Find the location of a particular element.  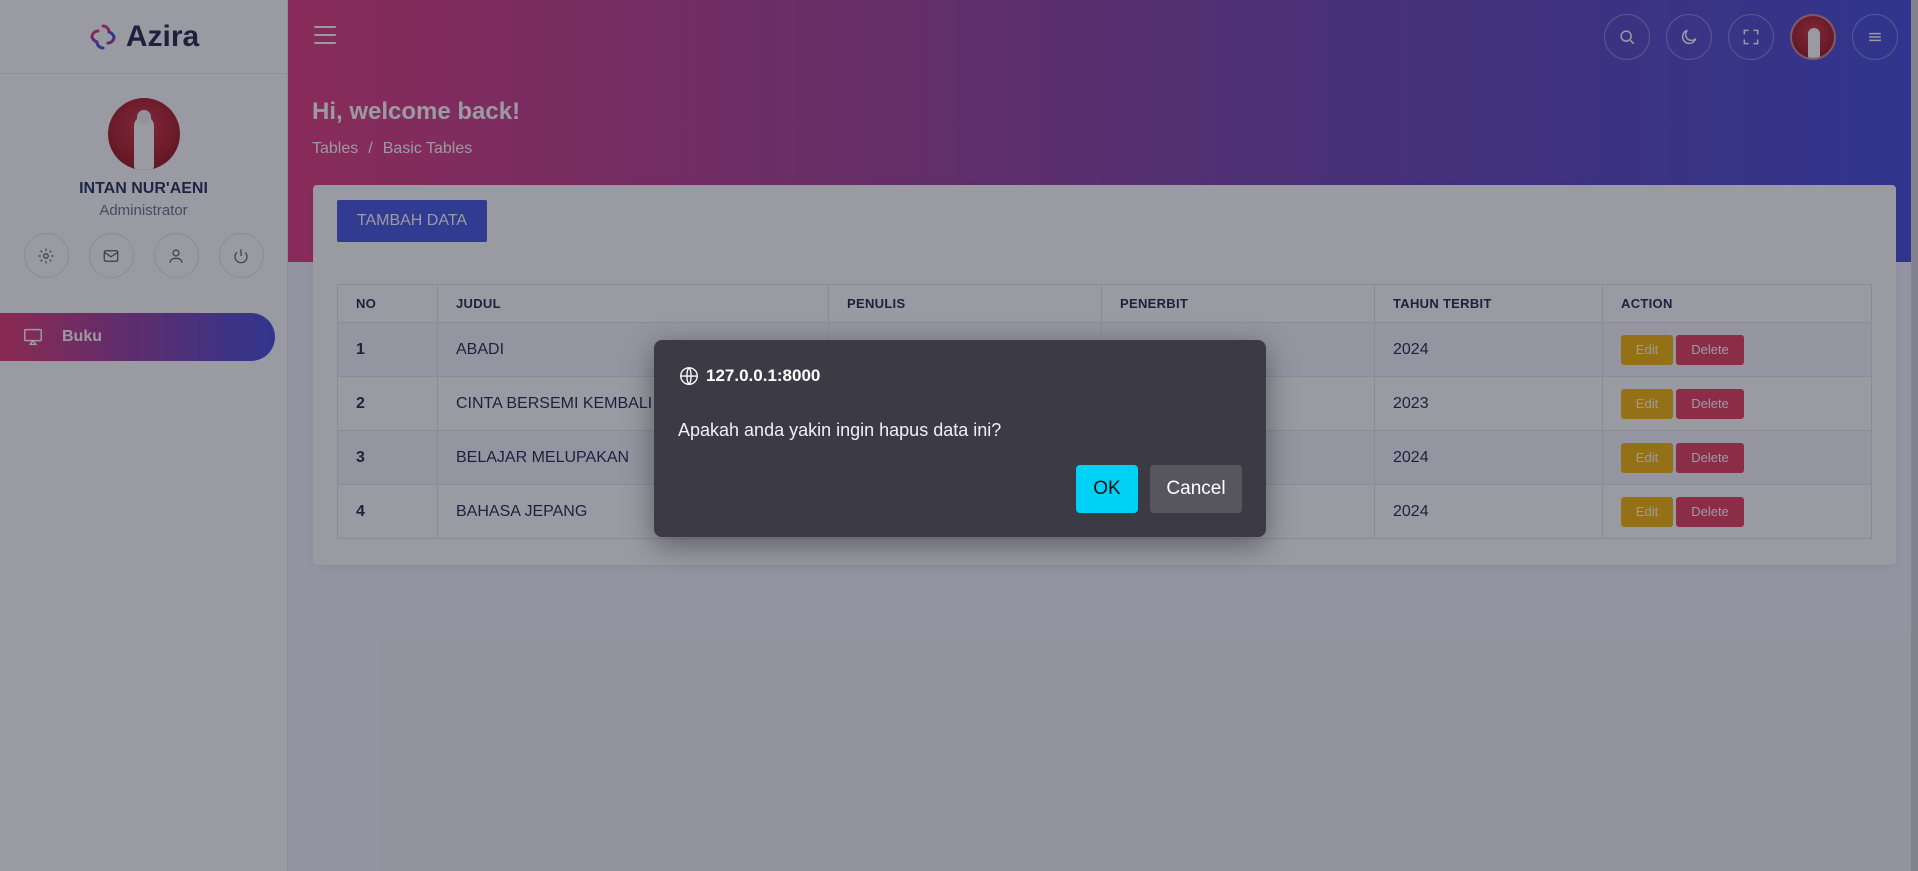

dialog-origin-text: 127.0.0.1:8000 is located at coordinates (763, 375).